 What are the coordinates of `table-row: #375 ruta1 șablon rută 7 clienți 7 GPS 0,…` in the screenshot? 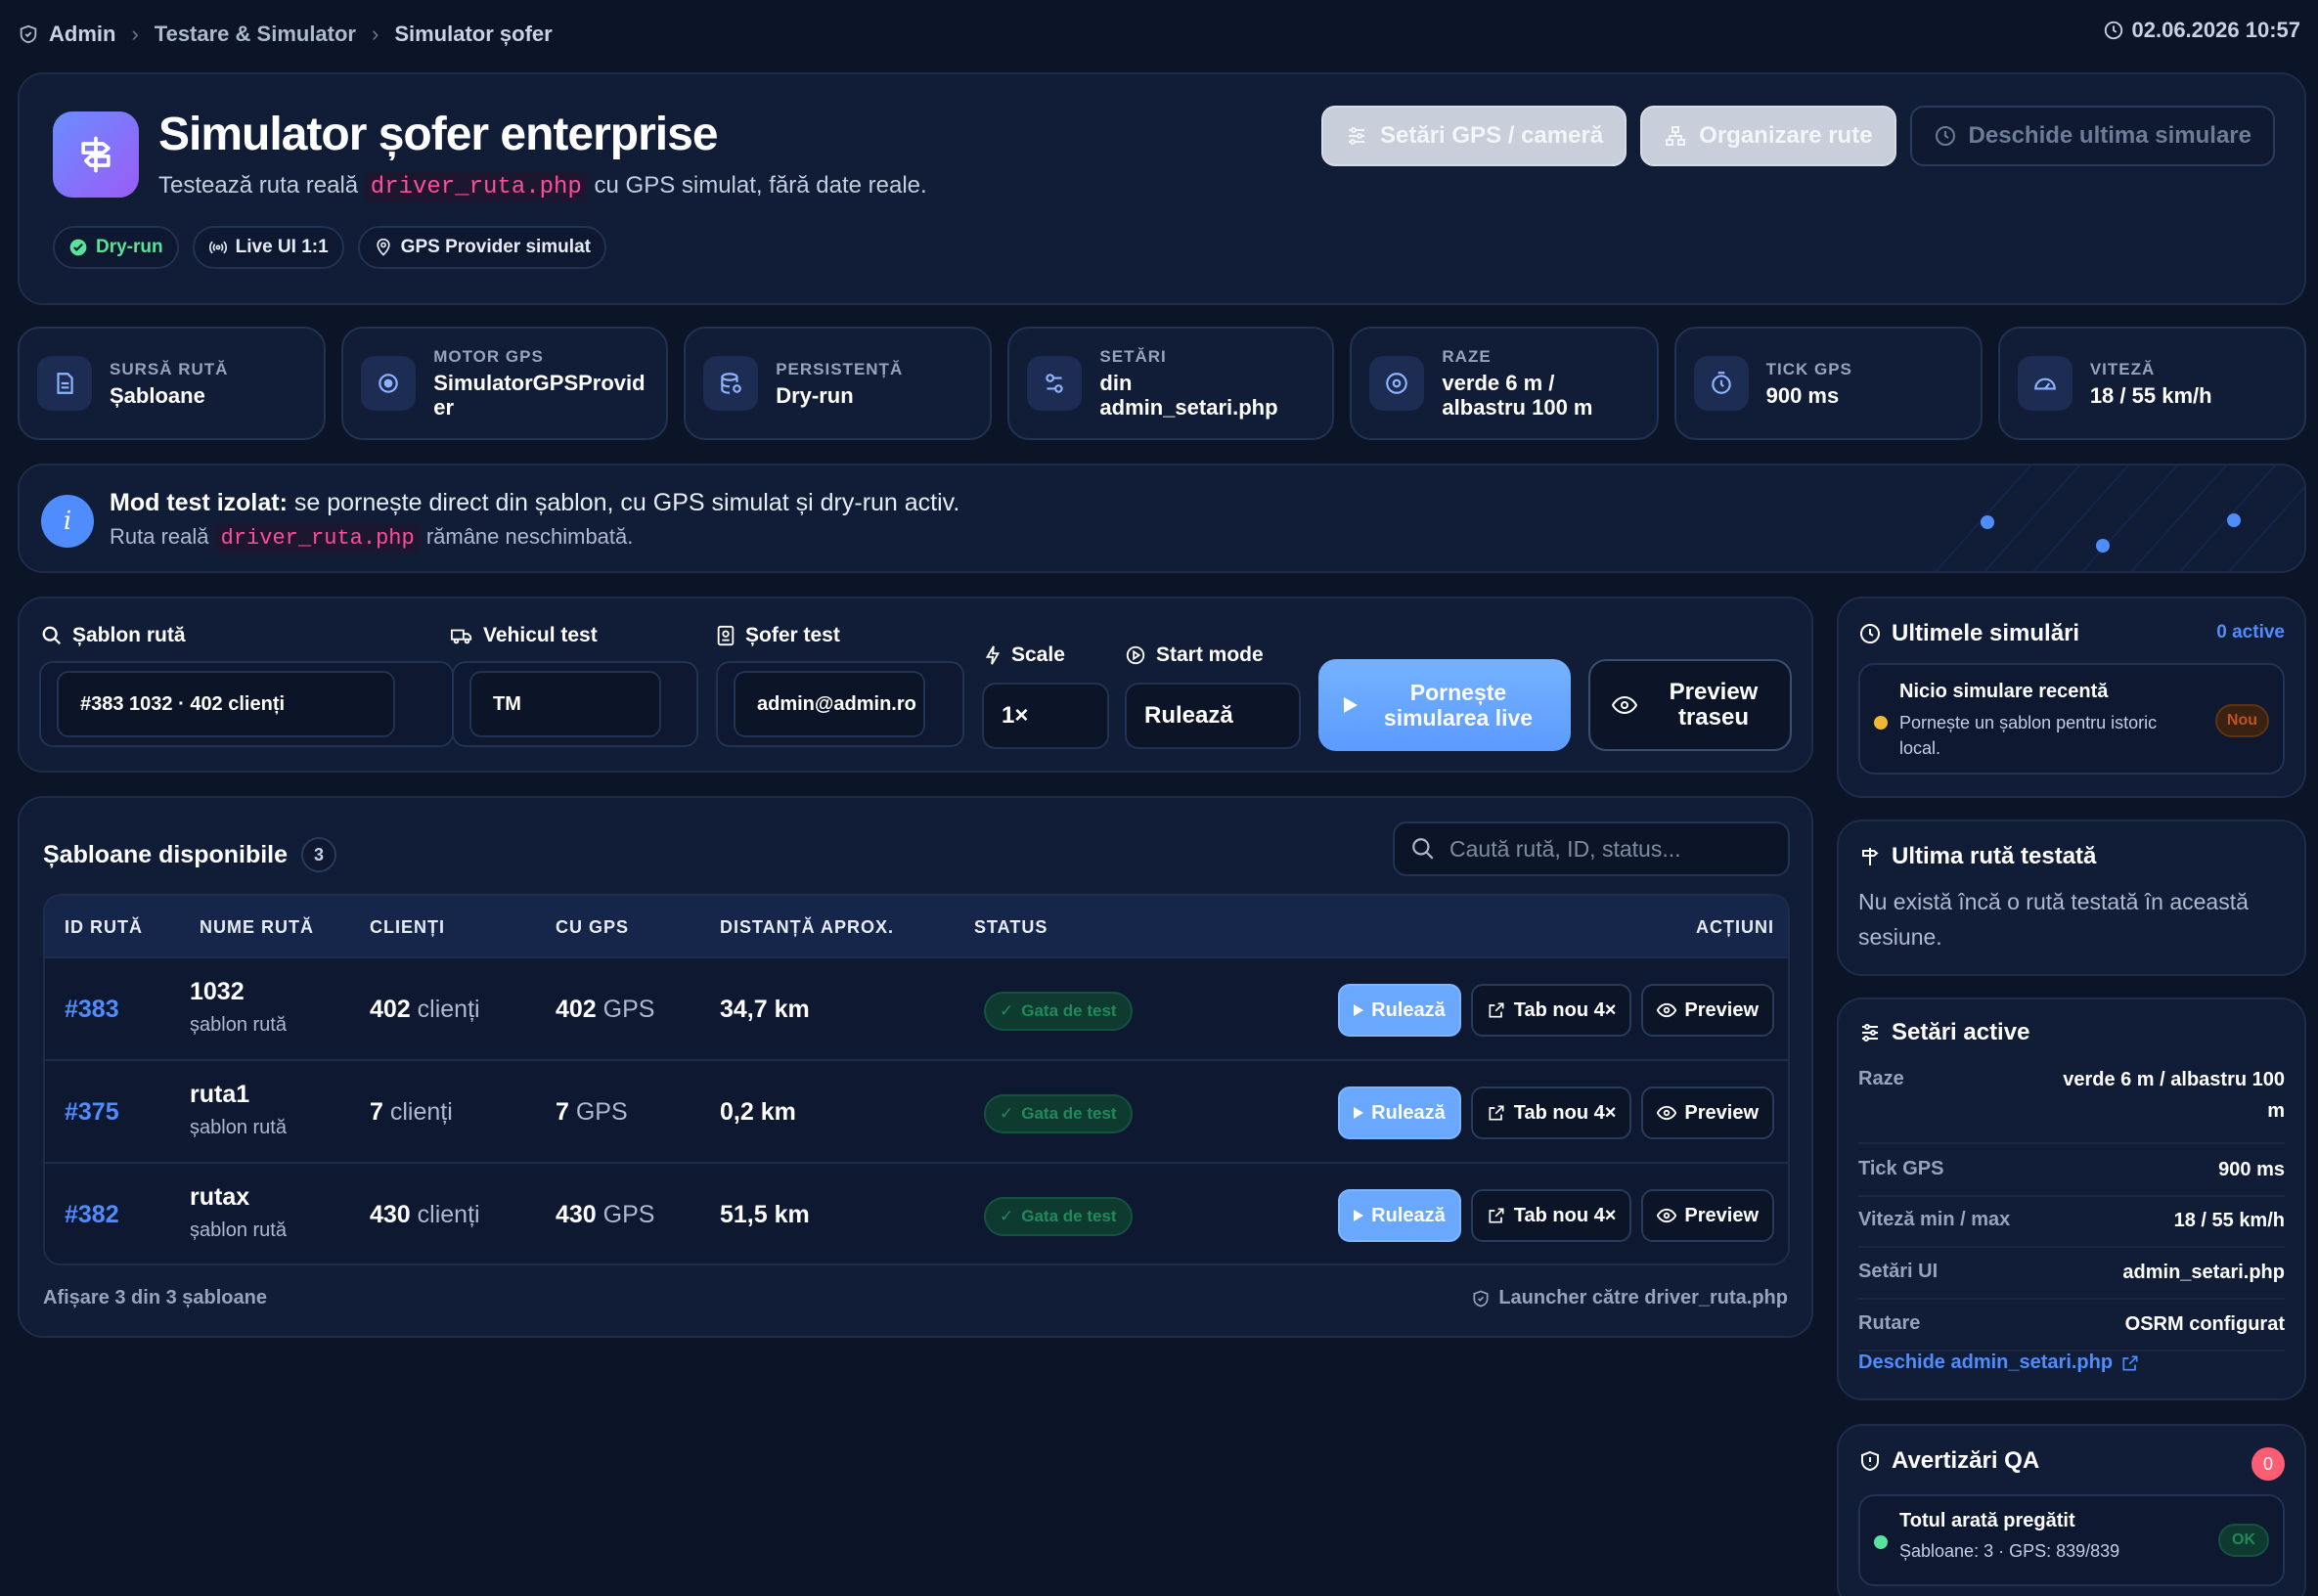 It's located at (916, 1110).